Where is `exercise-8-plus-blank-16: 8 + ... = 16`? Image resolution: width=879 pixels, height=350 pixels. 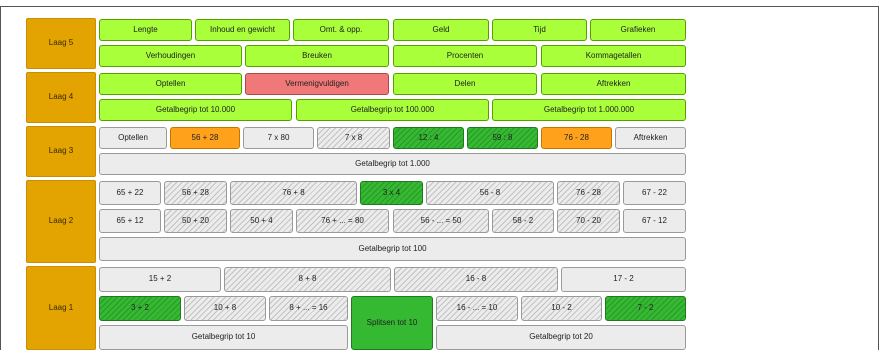 exercise-8-plus-blank-16: 8 + ... = 16 is located at coordinates (308, 308).